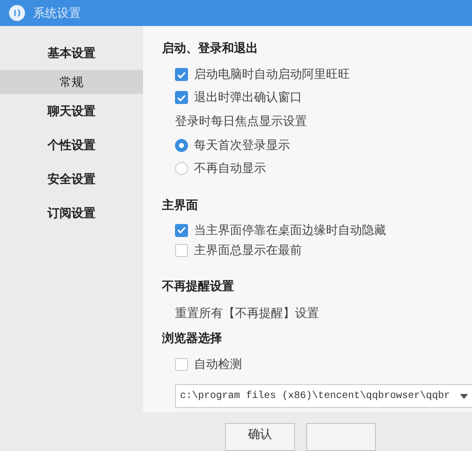  What do you see at coordinates (17, 13) in the screenshot?
I see `app-logo-icon` at bounding box center [17, 13].